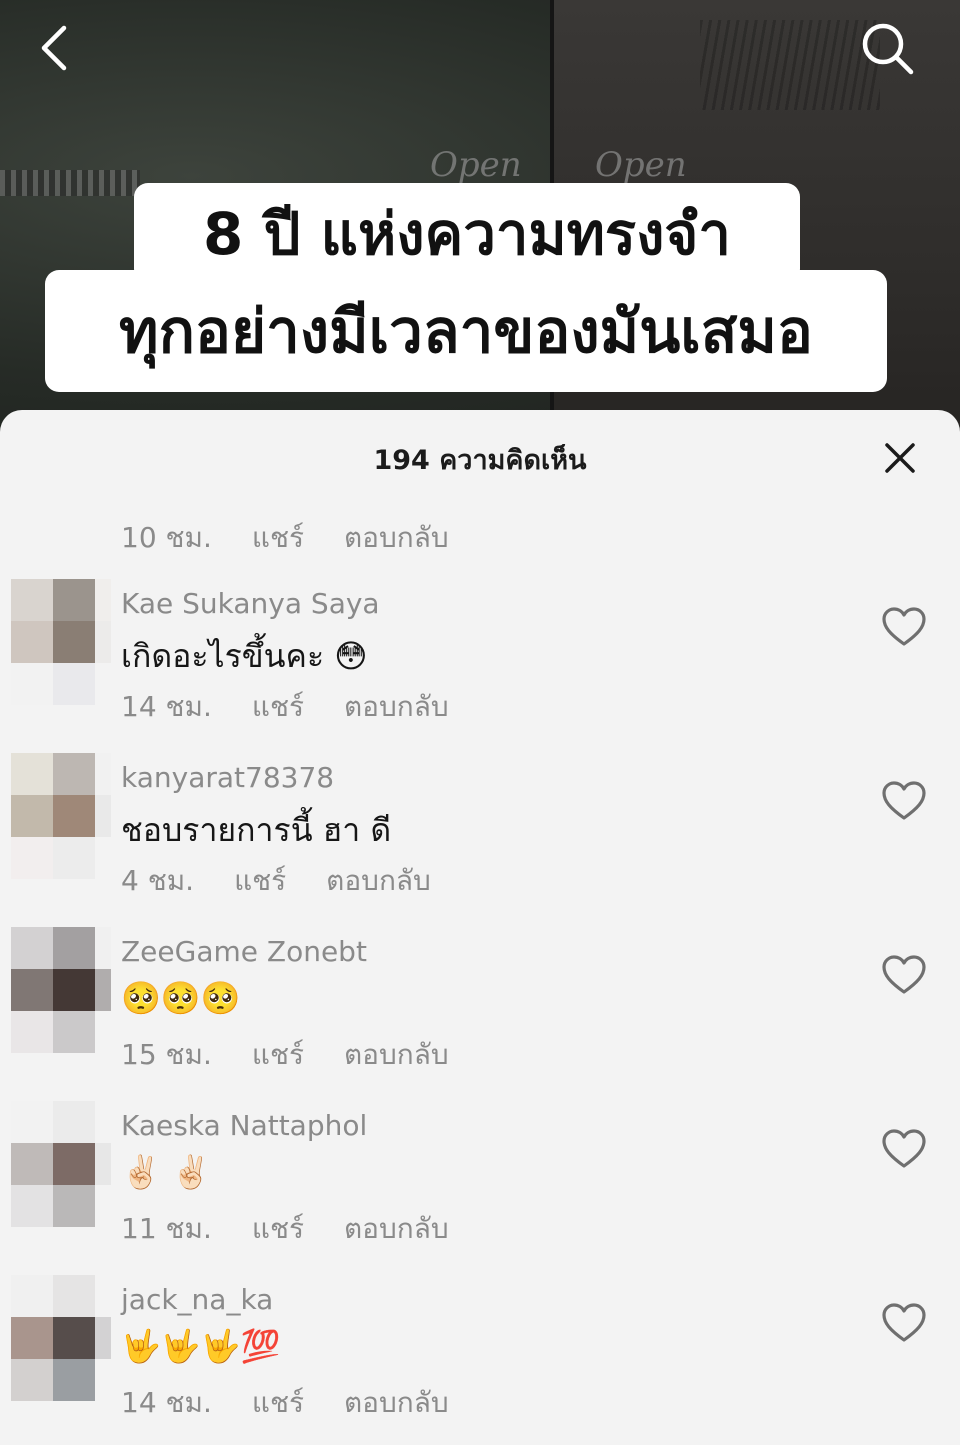 The width and height of the screenshot is (960, 1445). Describe the element at coordinates (790, 65) in the screenshot. I see `video-texture` at that location.